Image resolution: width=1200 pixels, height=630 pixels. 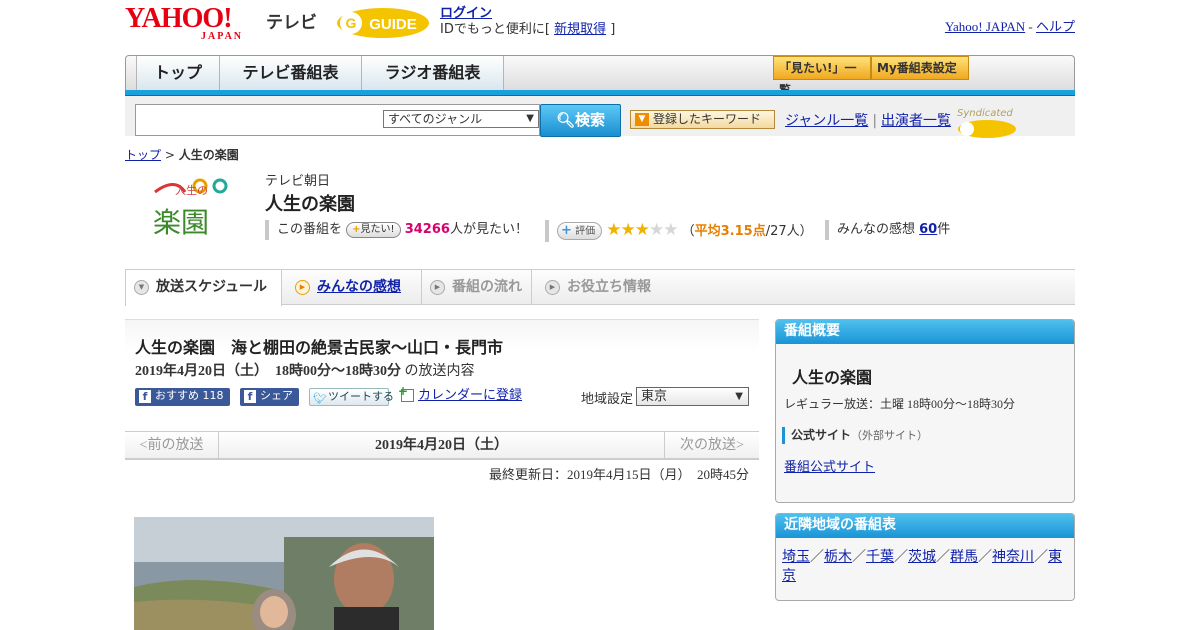 I want to click on rating-section: + 評価 ★★★★★ （平均3.15点/27人）, so click(x=679, y=231).